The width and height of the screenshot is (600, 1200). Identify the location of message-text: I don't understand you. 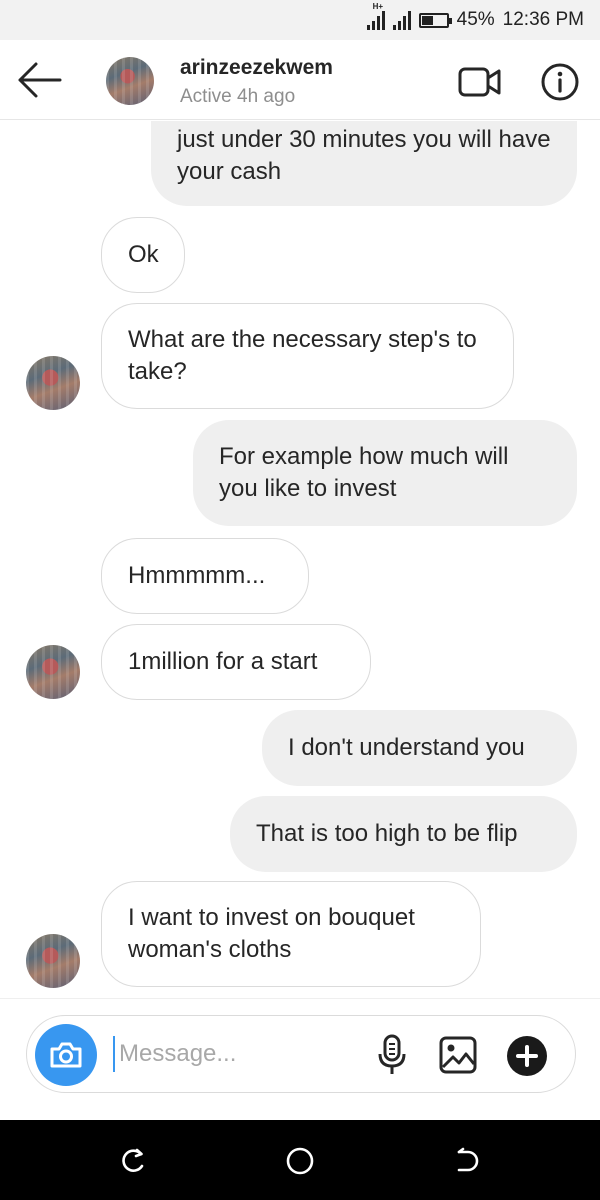
(406, 747).